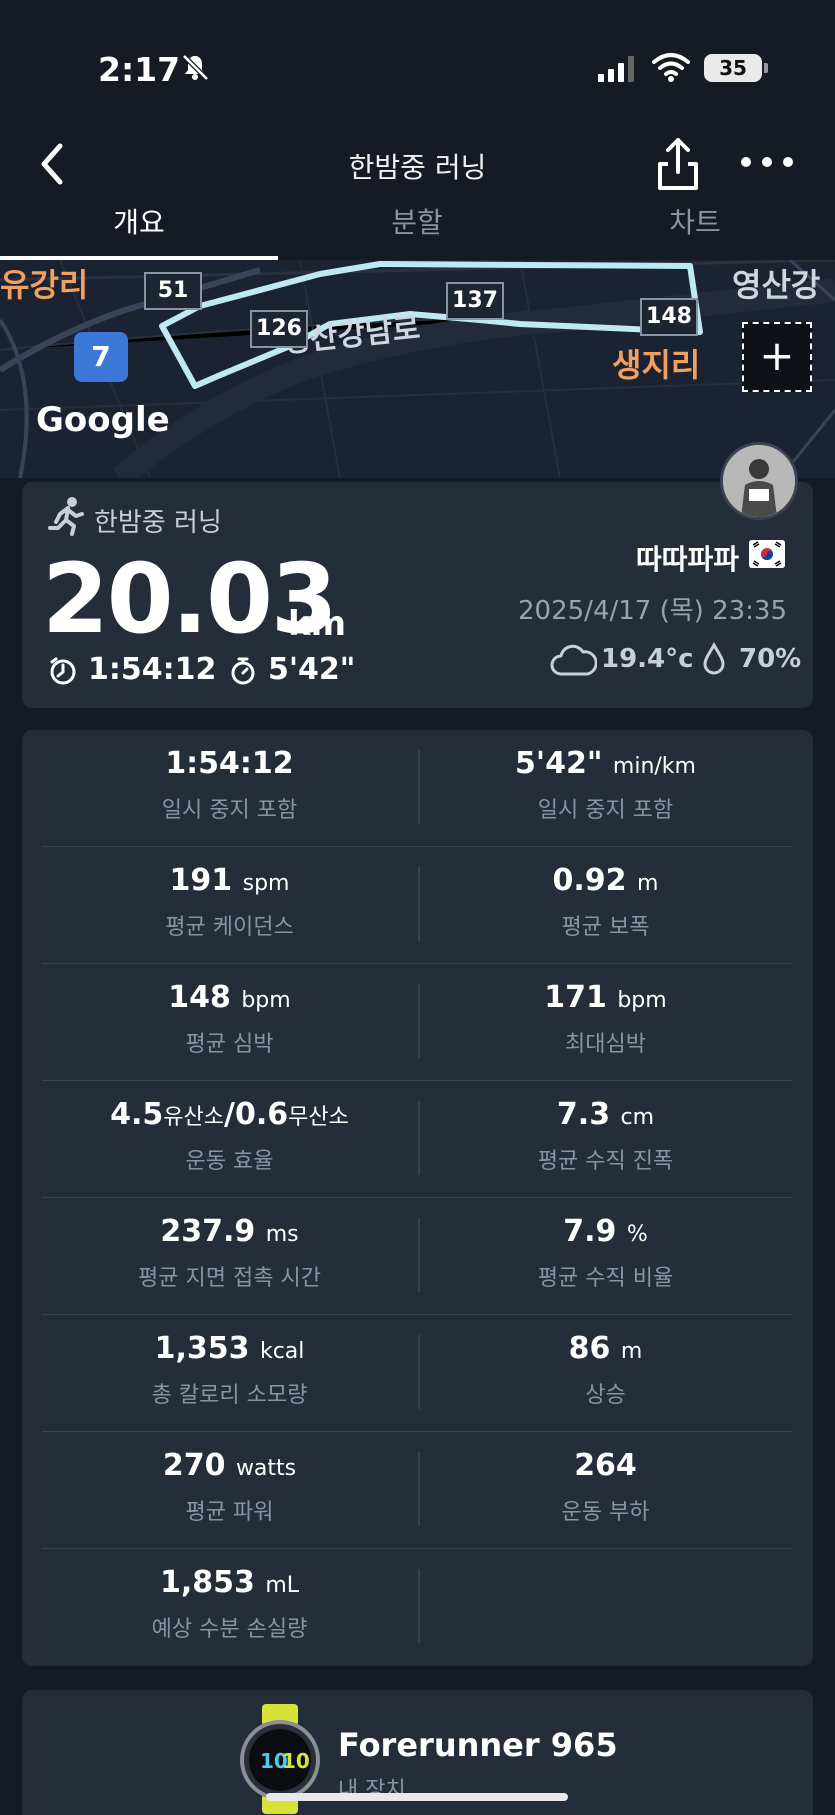 This screenshot has height=1815, width=835. I want to click on map-place-label: 영산강, so click(776, 285).